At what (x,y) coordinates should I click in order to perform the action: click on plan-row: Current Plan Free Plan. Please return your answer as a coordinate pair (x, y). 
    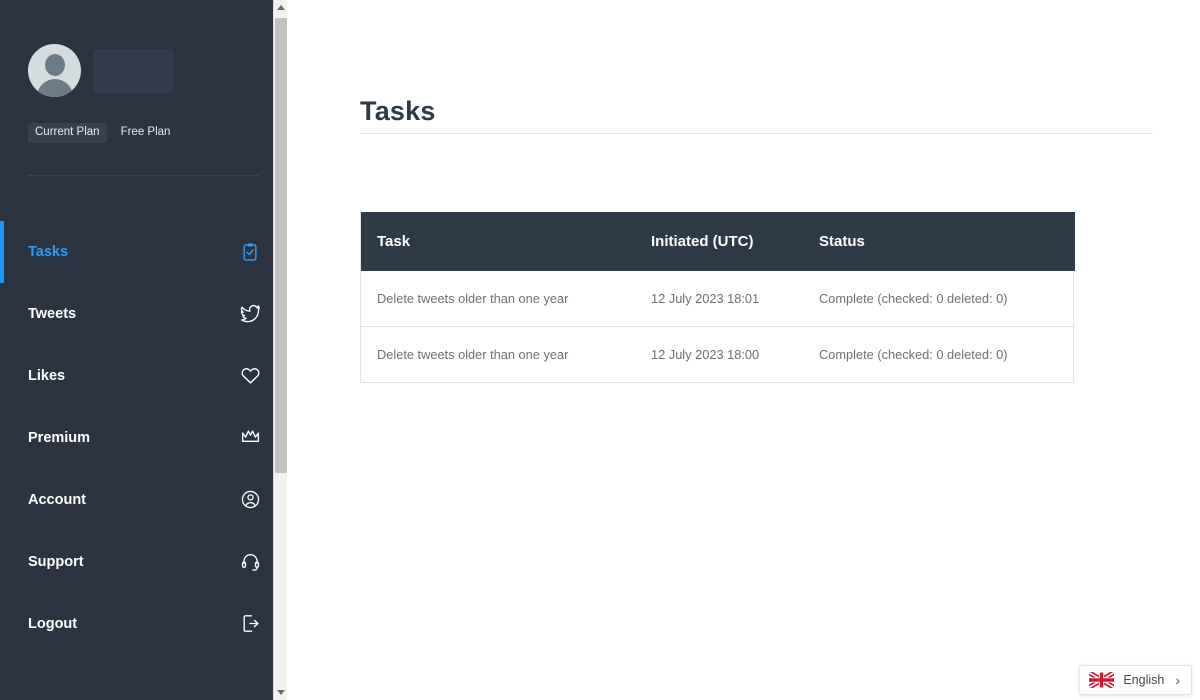
    Looking at the image, I should click on (143, 120).